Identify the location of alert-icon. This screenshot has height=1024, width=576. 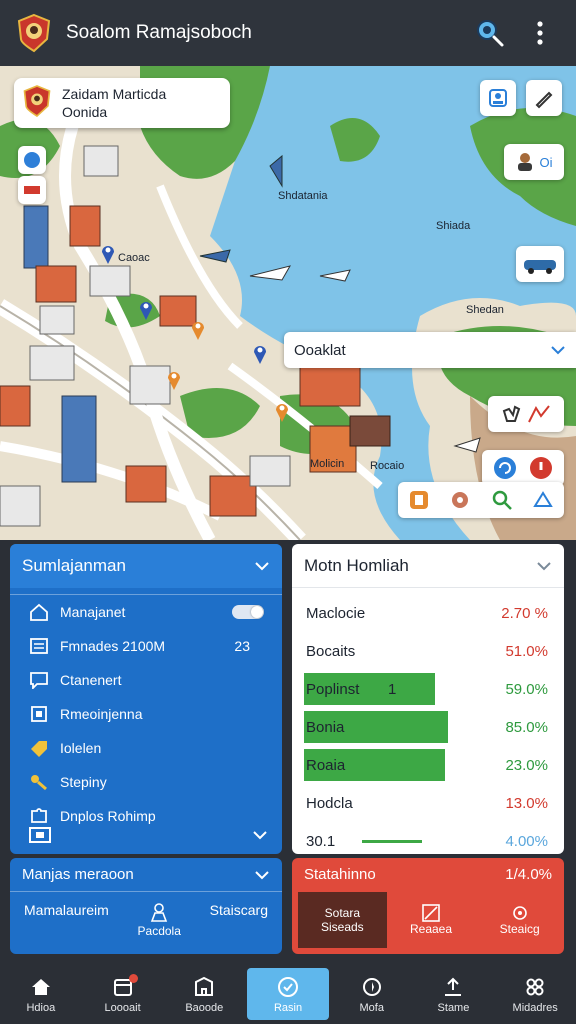
(541, 468).